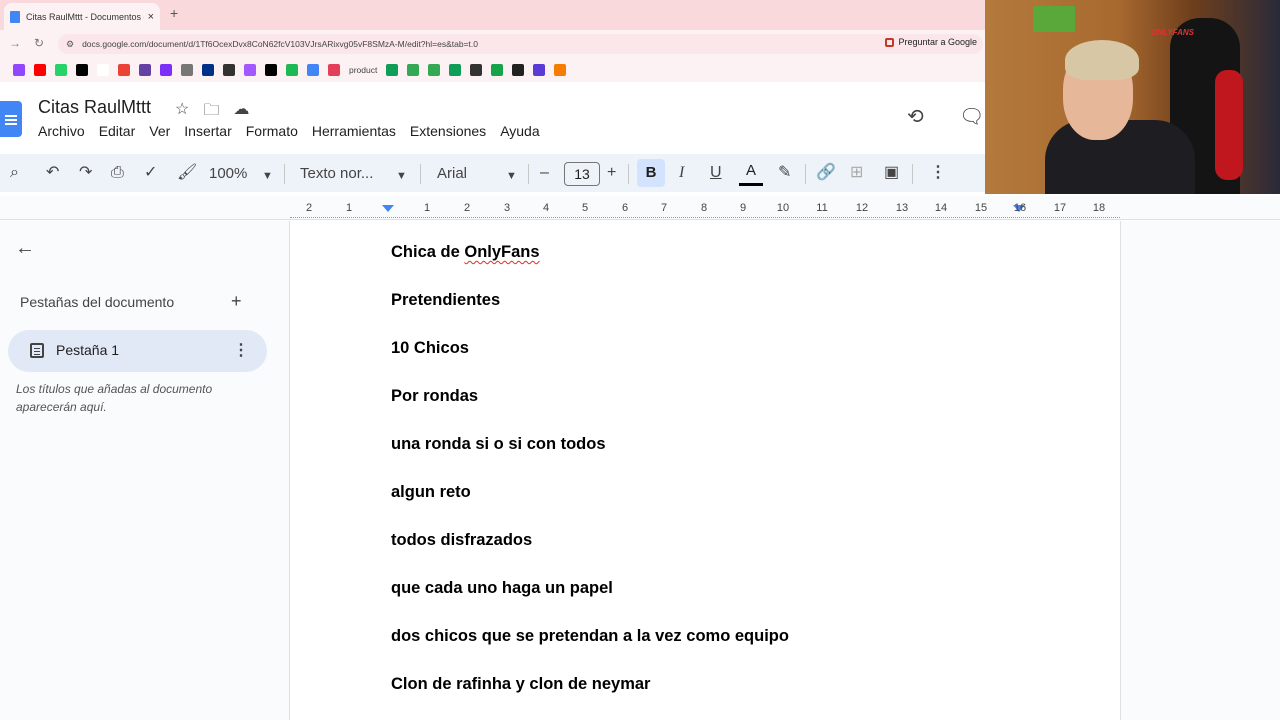 This screenshot has height=720, width=1280. I want to click on zoom-select: 100%, so click(228, 173).